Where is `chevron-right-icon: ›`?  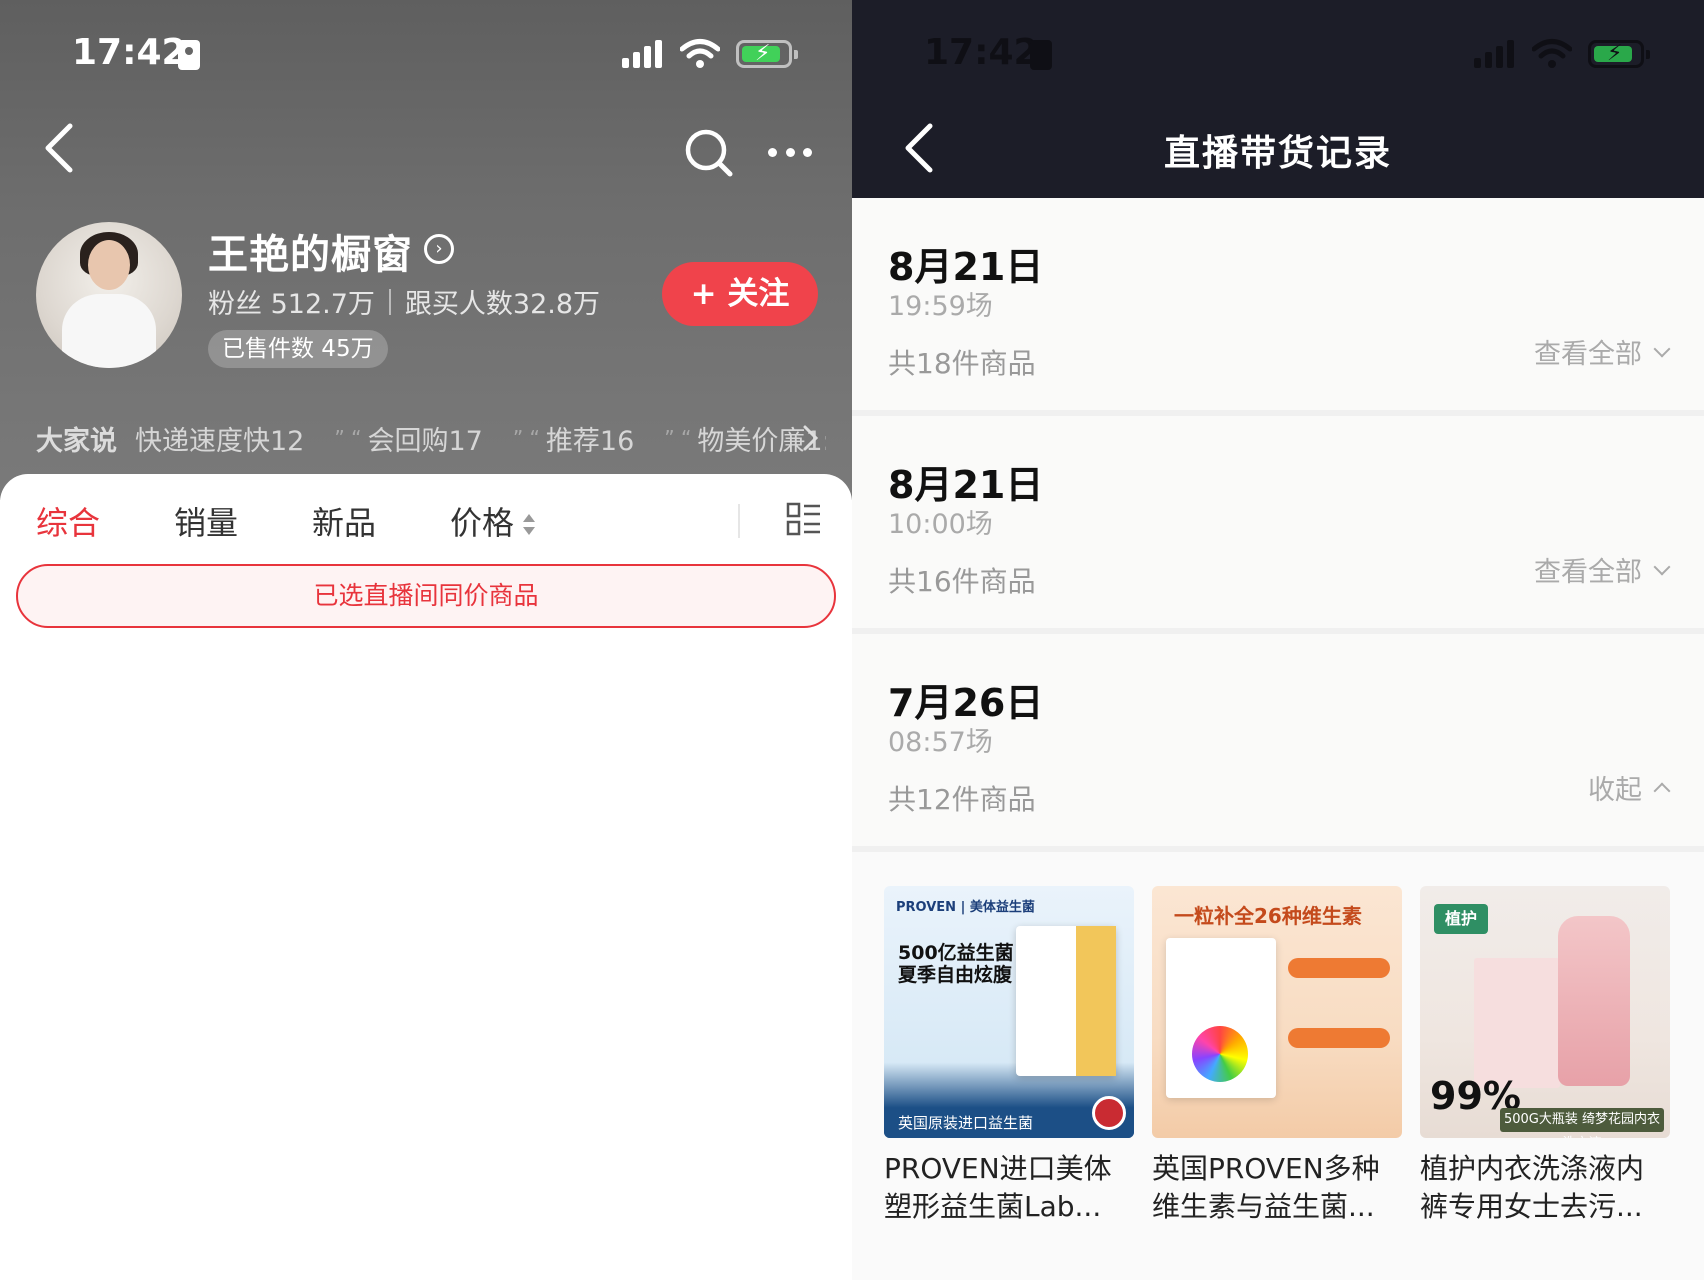
chevron-right-icon: › is located at coordinates (439, 249).